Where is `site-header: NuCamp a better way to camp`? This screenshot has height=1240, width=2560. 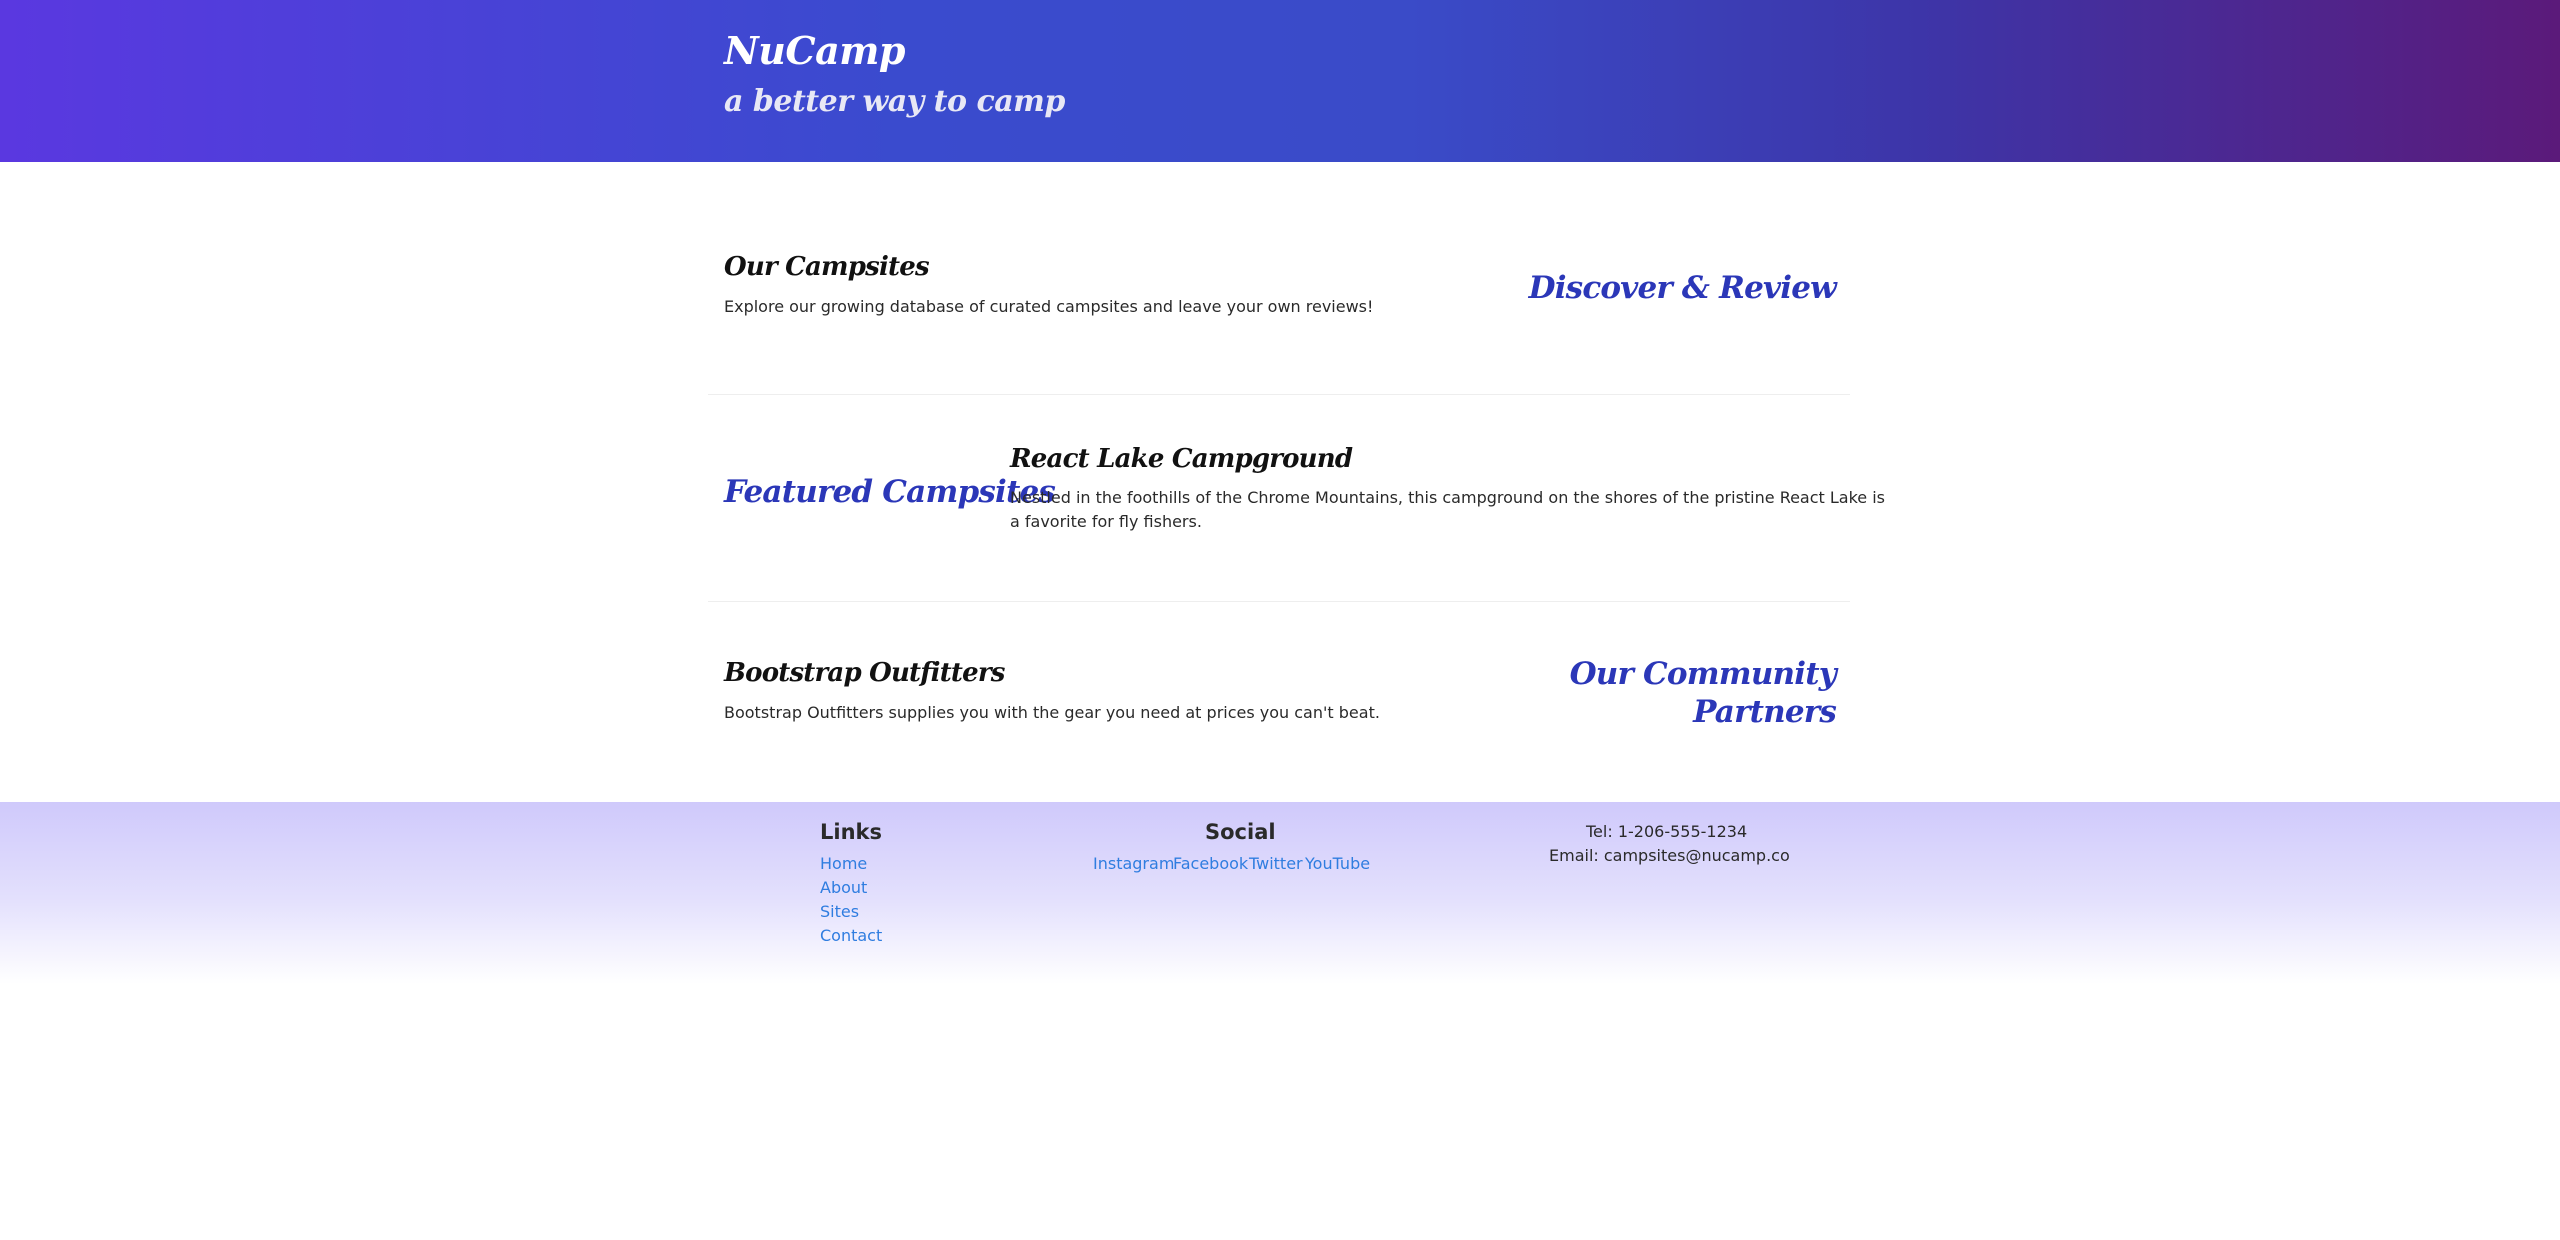 site-header: NuCamp a better way to camp is located at coordinates (1280, 81).